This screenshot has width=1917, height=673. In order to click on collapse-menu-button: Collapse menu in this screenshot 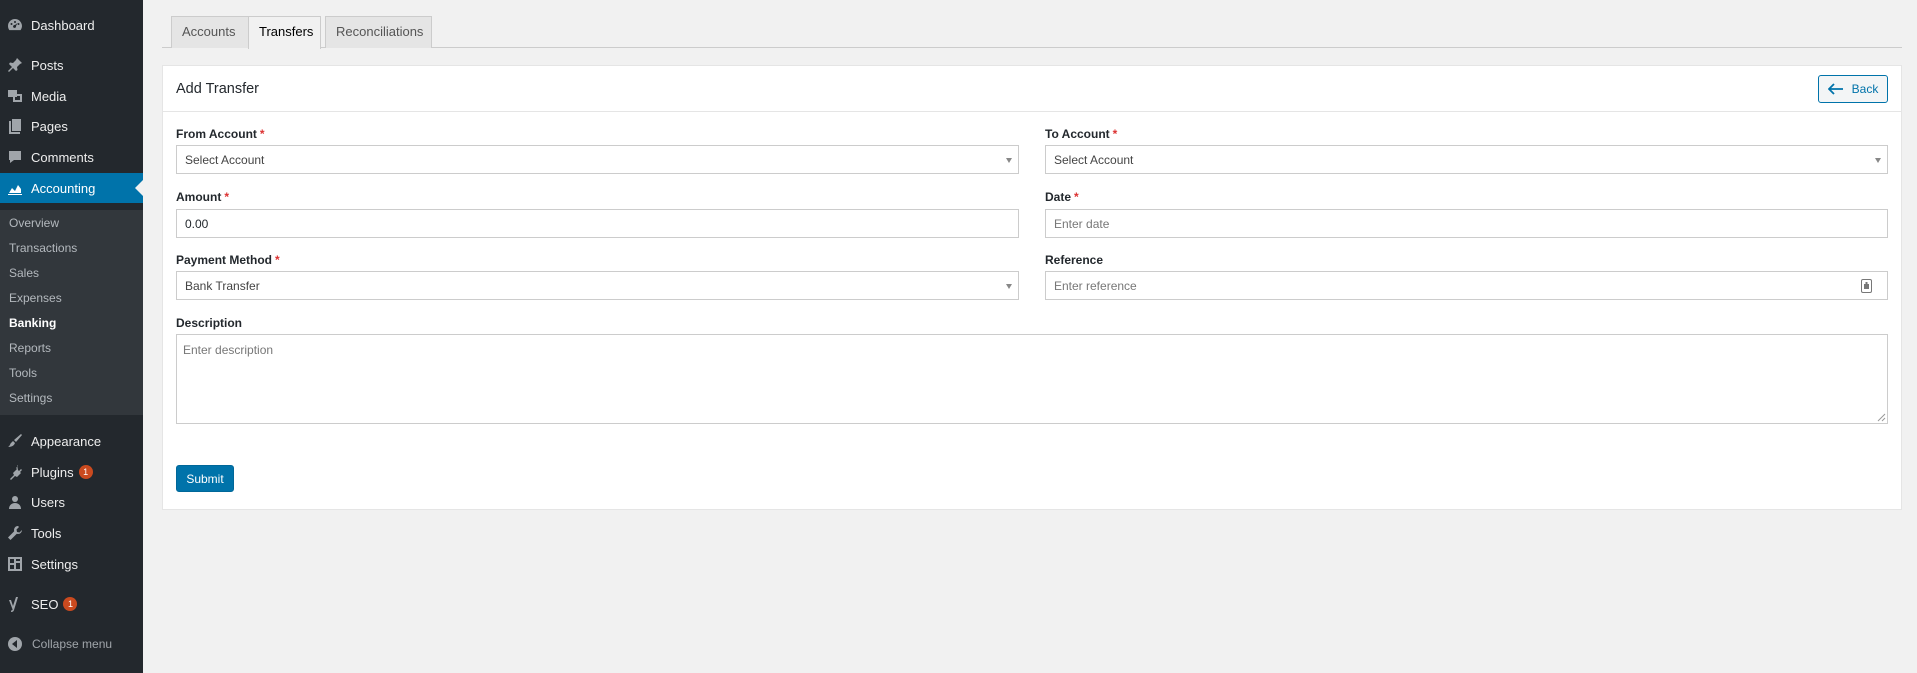, I will do `click(71, 644)`.